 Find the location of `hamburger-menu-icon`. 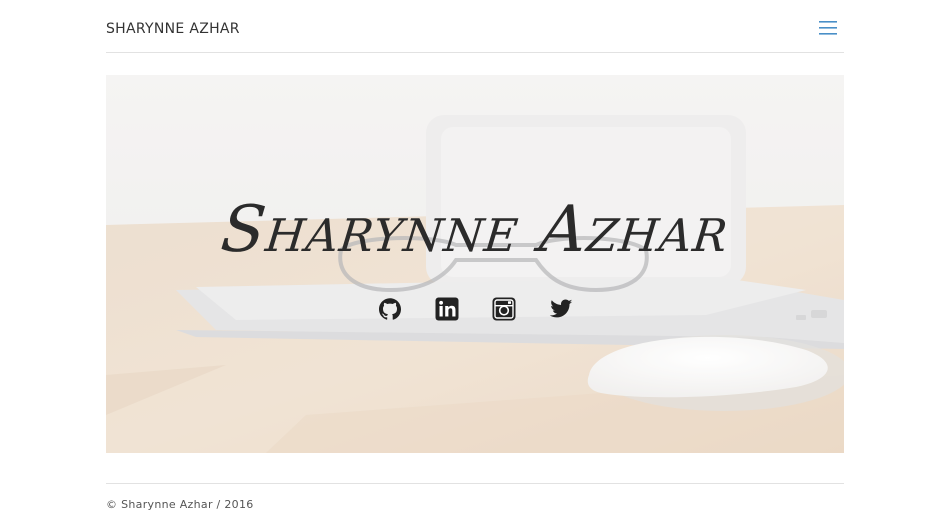

hamburger-menu-icon is located at coordinates (828, 28).